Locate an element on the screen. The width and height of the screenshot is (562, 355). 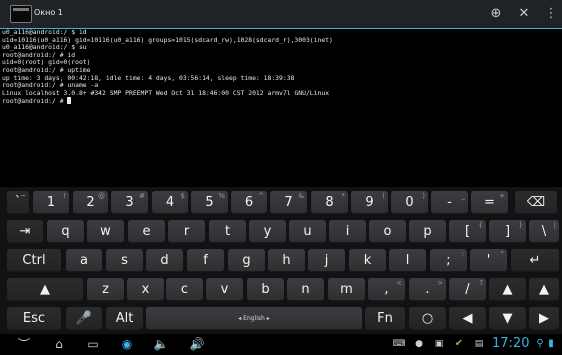
key-l: l is located at coordinates (407, 260).